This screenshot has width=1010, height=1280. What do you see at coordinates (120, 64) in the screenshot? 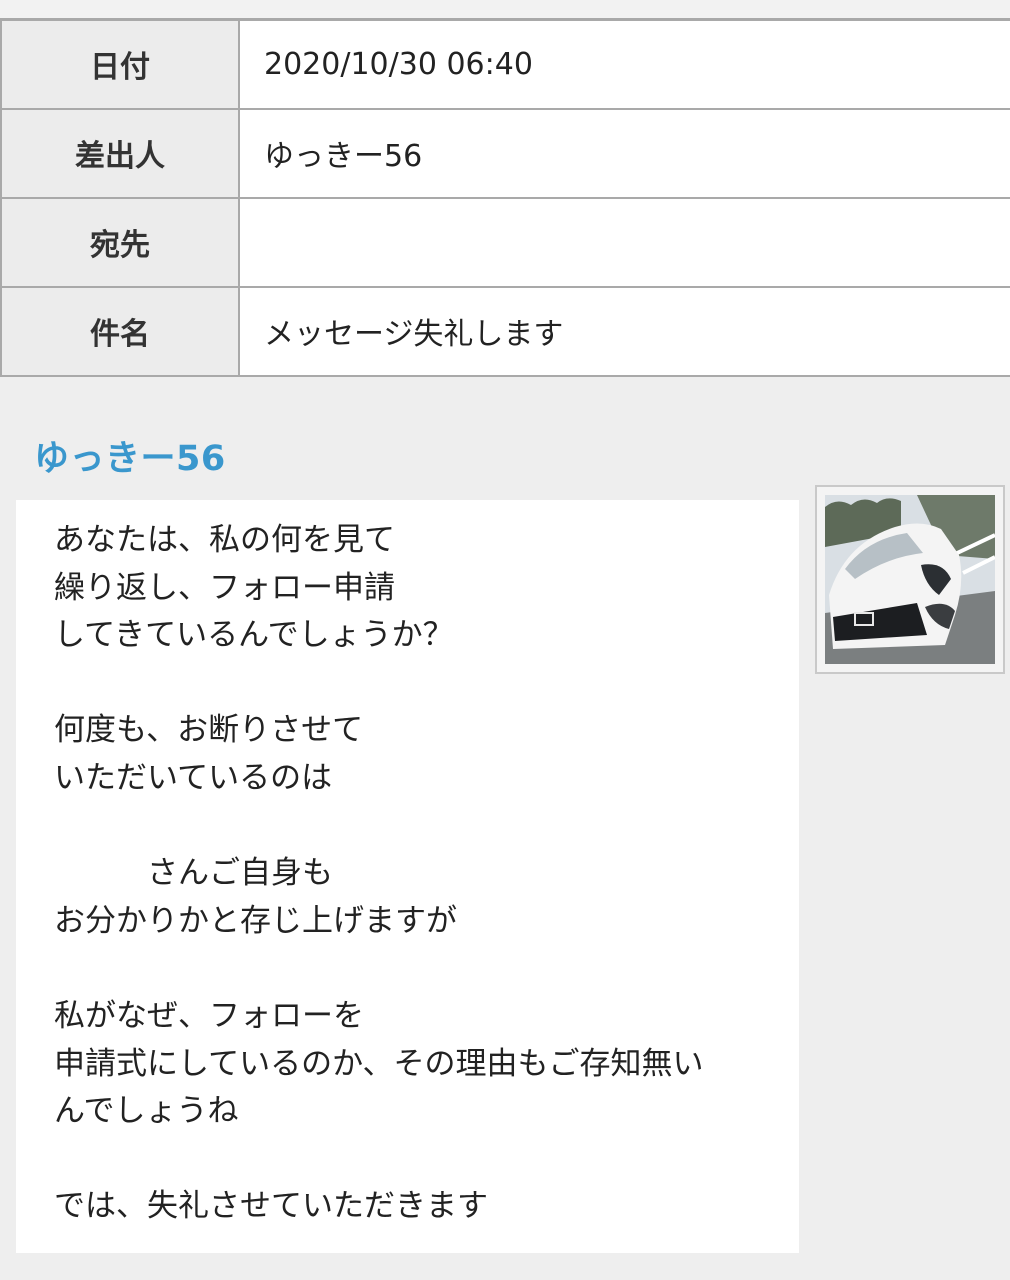
I see `date-label: 日付` at bounding box center [120, 64].